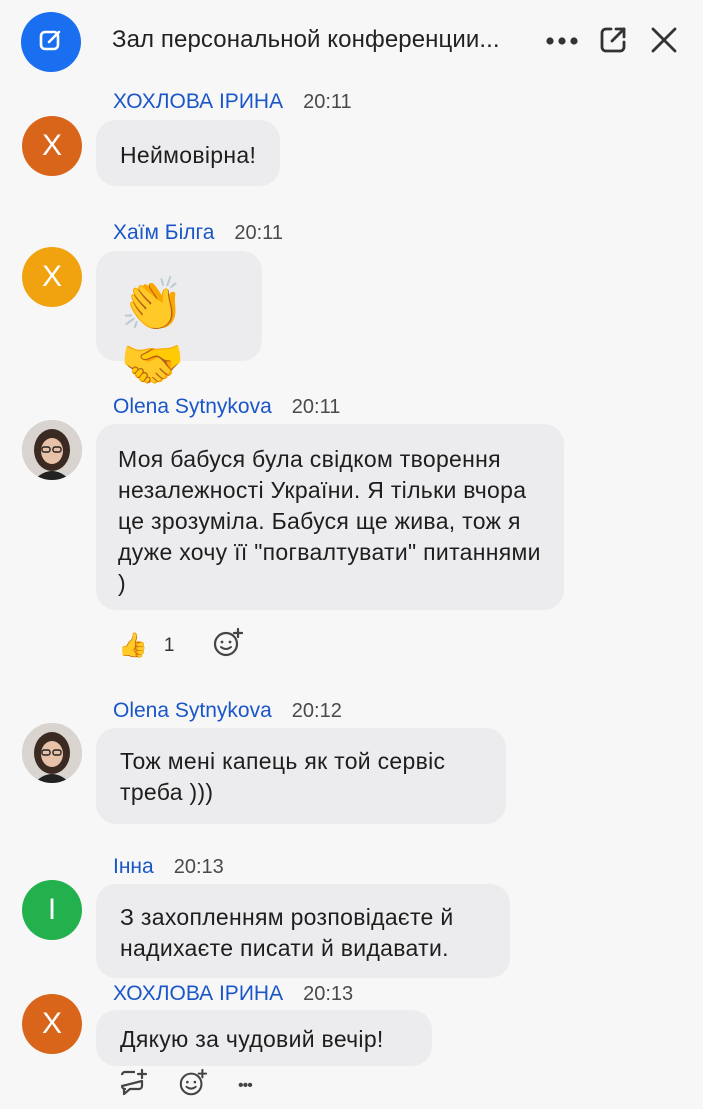  I want to click on more-horizontal-icon, so click(562, 42).